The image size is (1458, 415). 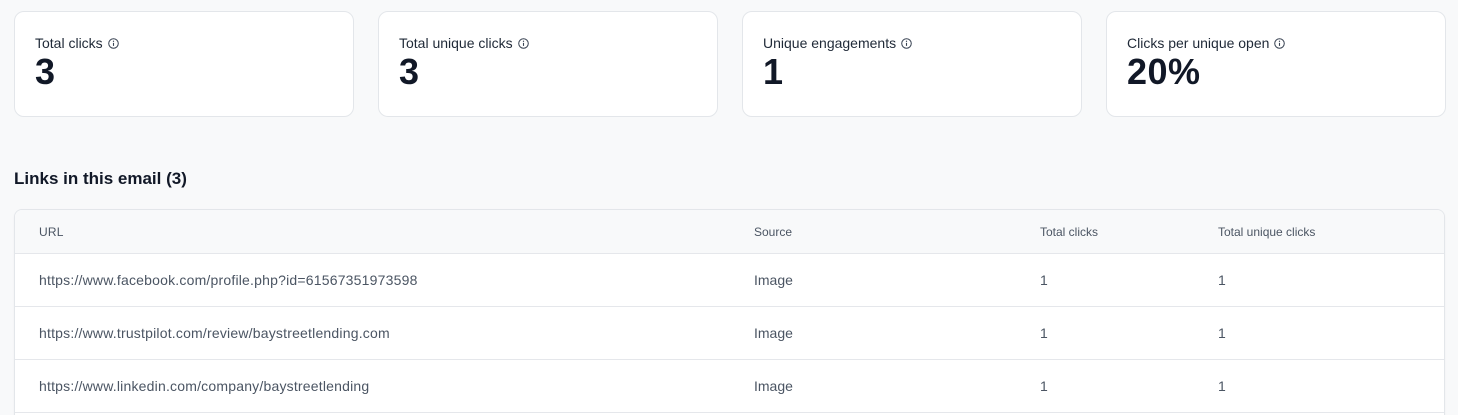 What do you see at coordinates (1276, 64) in the screenshot?
I see `stat-card-clicks-per-unique-open: Clicks per unique open 20%` at bounding box center [1276, 64].